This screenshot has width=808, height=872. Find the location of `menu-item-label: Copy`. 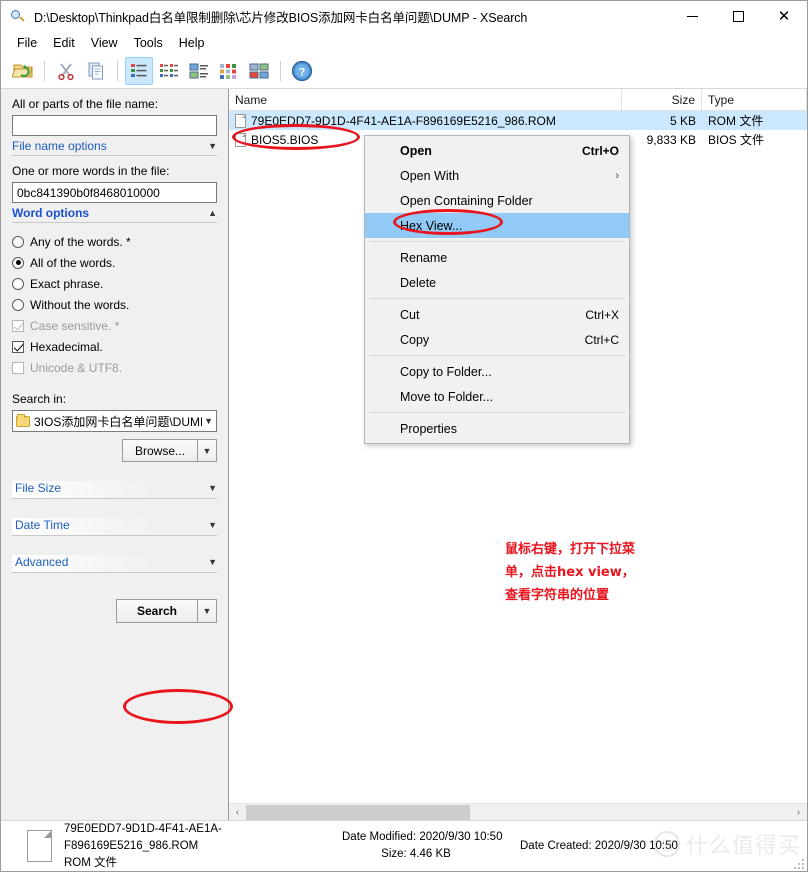

menu-item-label: Copy is located at coordinates (415, 339).